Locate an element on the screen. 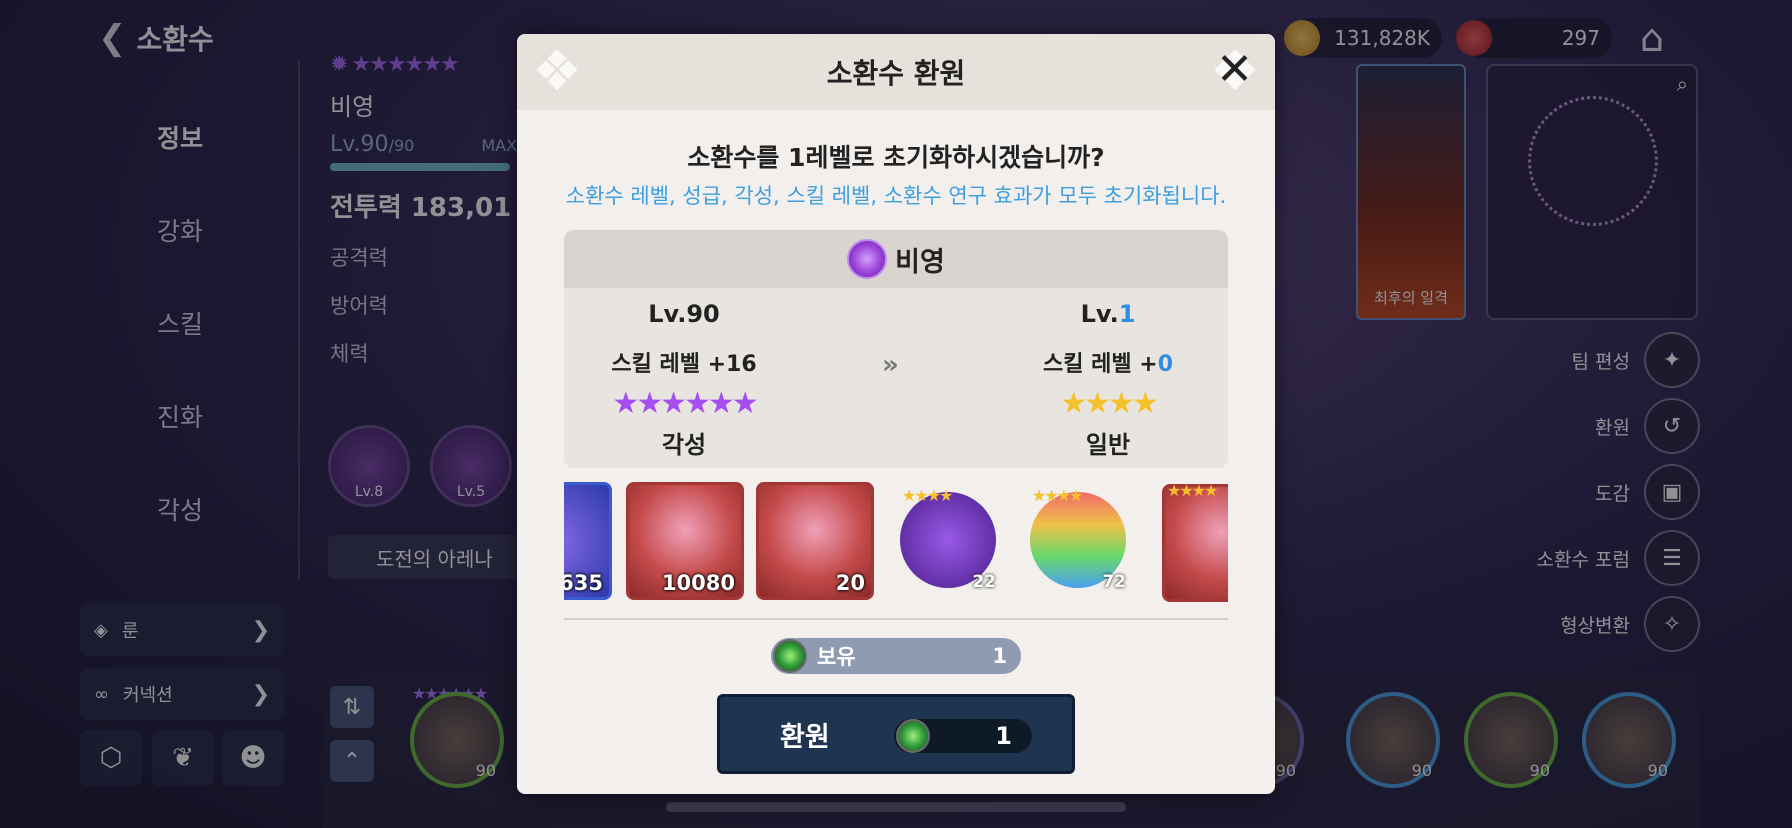 The height and width of the screenshot is (828, 1792). dialog-header: ❖ 소환수 환원 ❖ ✕ is located at coordinates (896, 72).